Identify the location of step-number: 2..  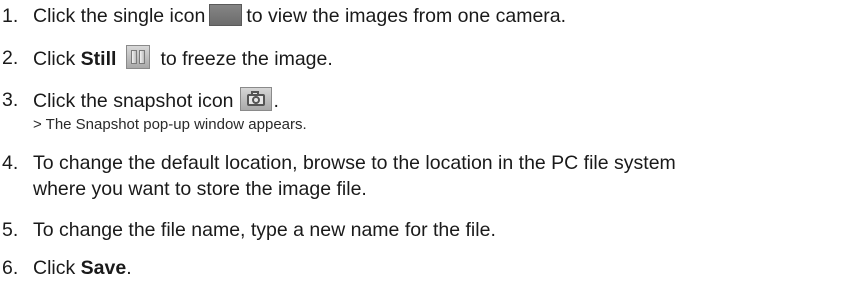
(10, 58).